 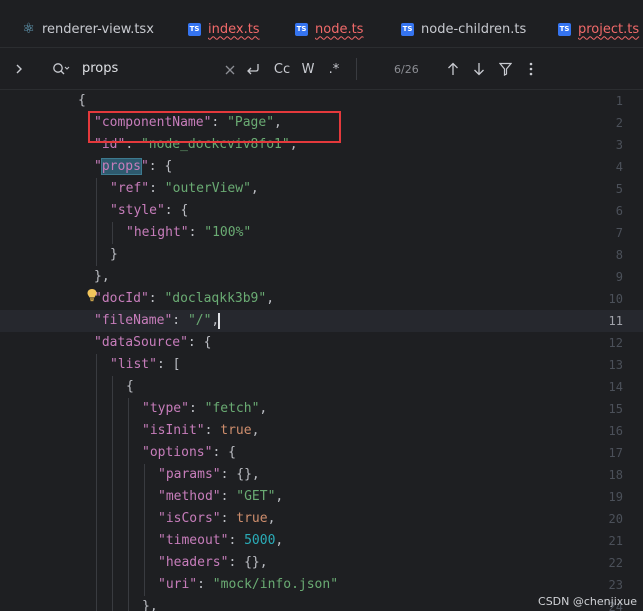 What do you see at coordinates (213, 562) in the screenshot?
I see `code-text: "headers": {},` at bounding box center [213, 562].